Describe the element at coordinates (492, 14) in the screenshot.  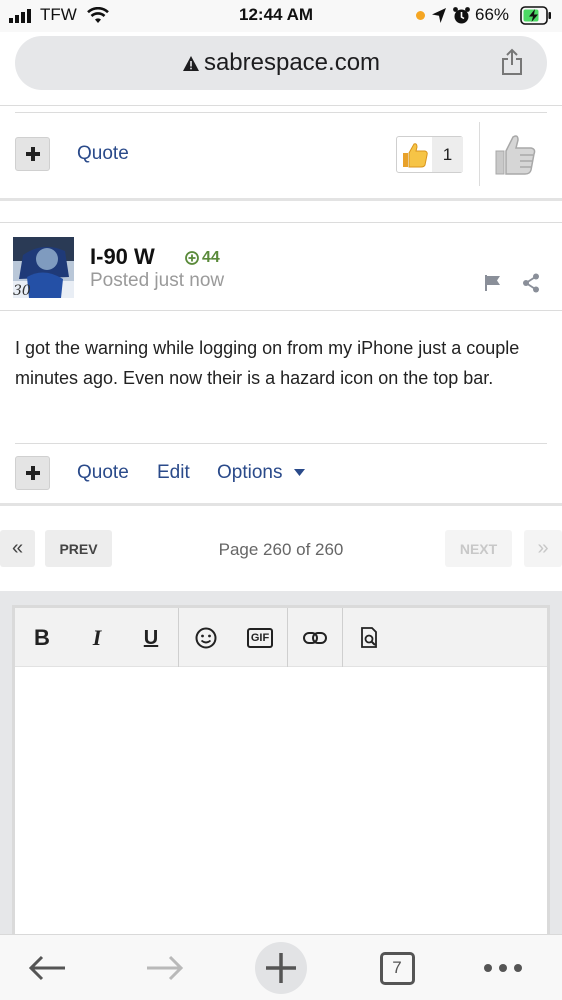
I see `battery-percent: 66%` at that location.